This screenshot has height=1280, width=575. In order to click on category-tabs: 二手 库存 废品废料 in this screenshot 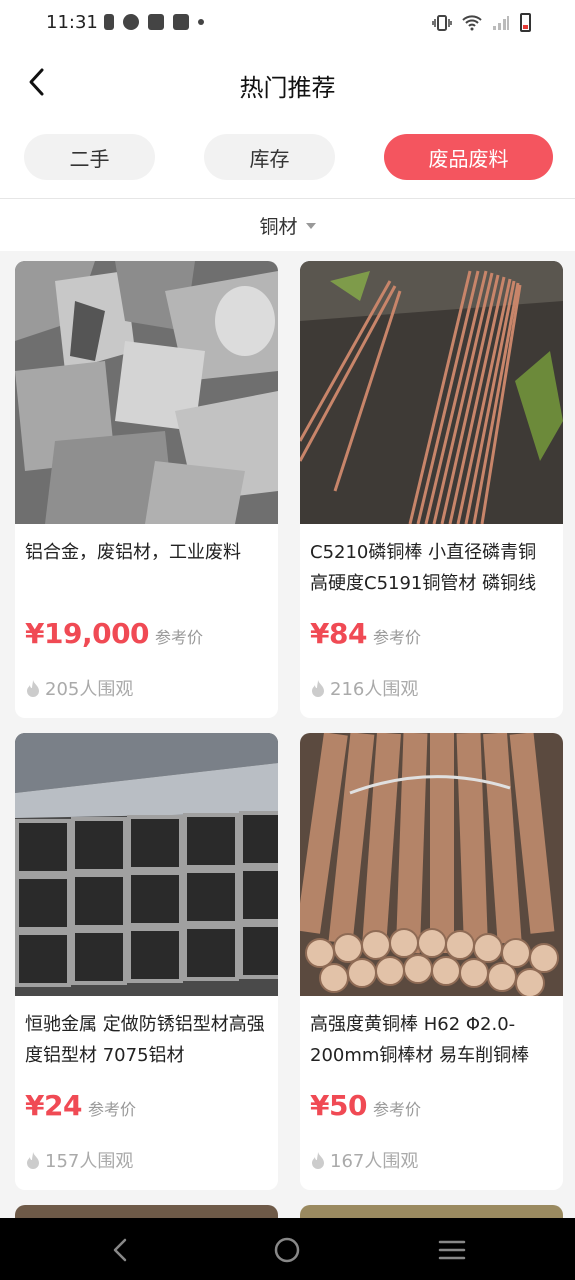, I will do `click(287, 158)`.